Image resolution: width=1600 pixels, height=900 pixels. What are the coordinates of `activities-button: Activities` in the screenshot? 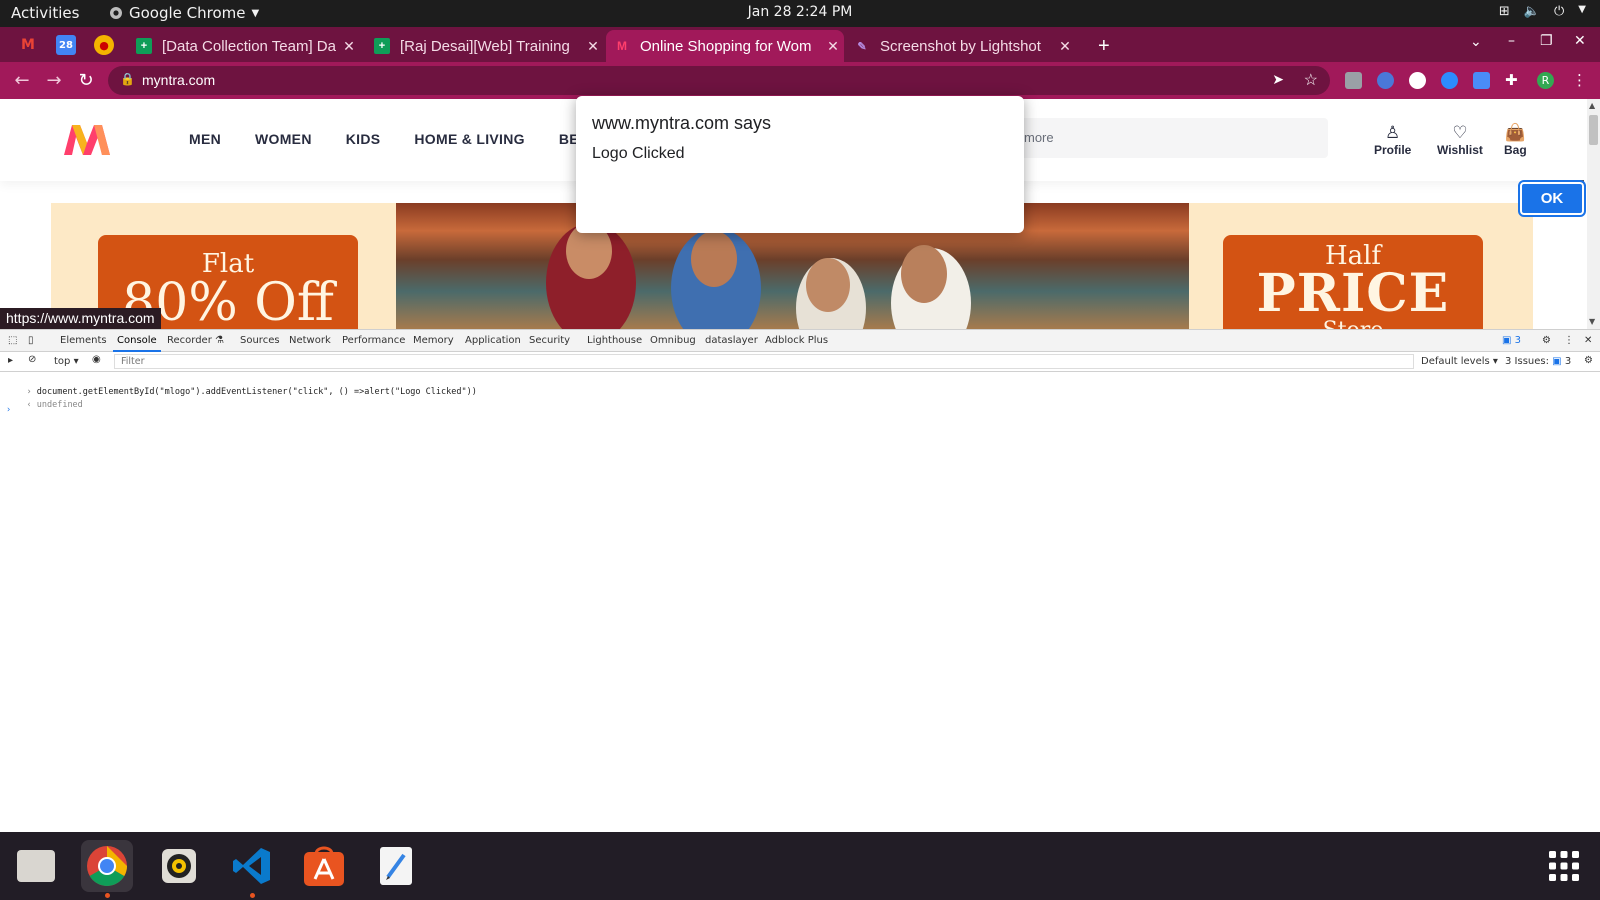 It's located at (45, 13).